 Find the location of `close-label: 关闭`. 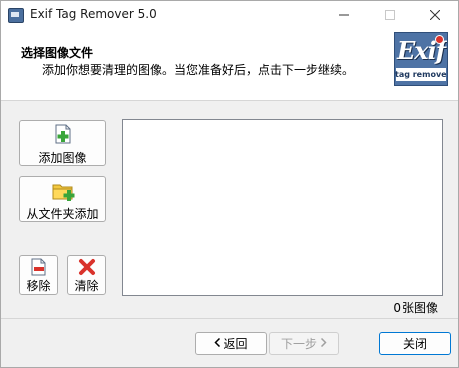

close-label: 关闭 is located at coordinates (414, 344).